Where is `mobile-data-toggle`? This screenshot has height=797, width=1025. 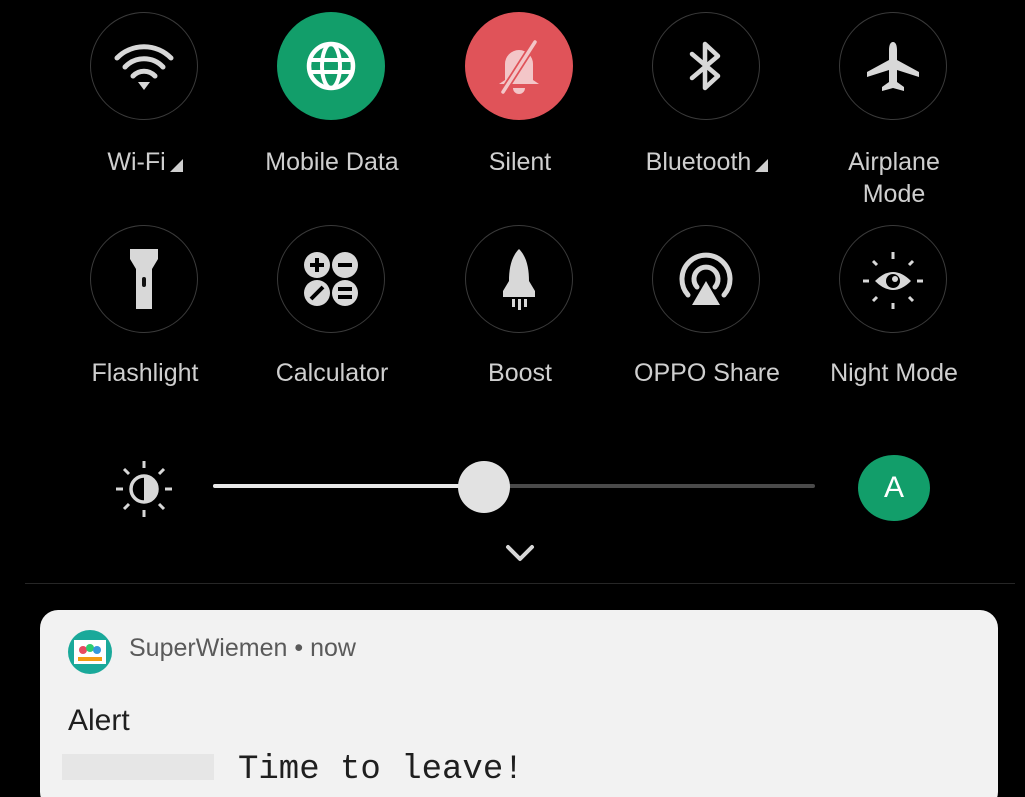 mobile-data-toggle is located at coordinates (331, 66).